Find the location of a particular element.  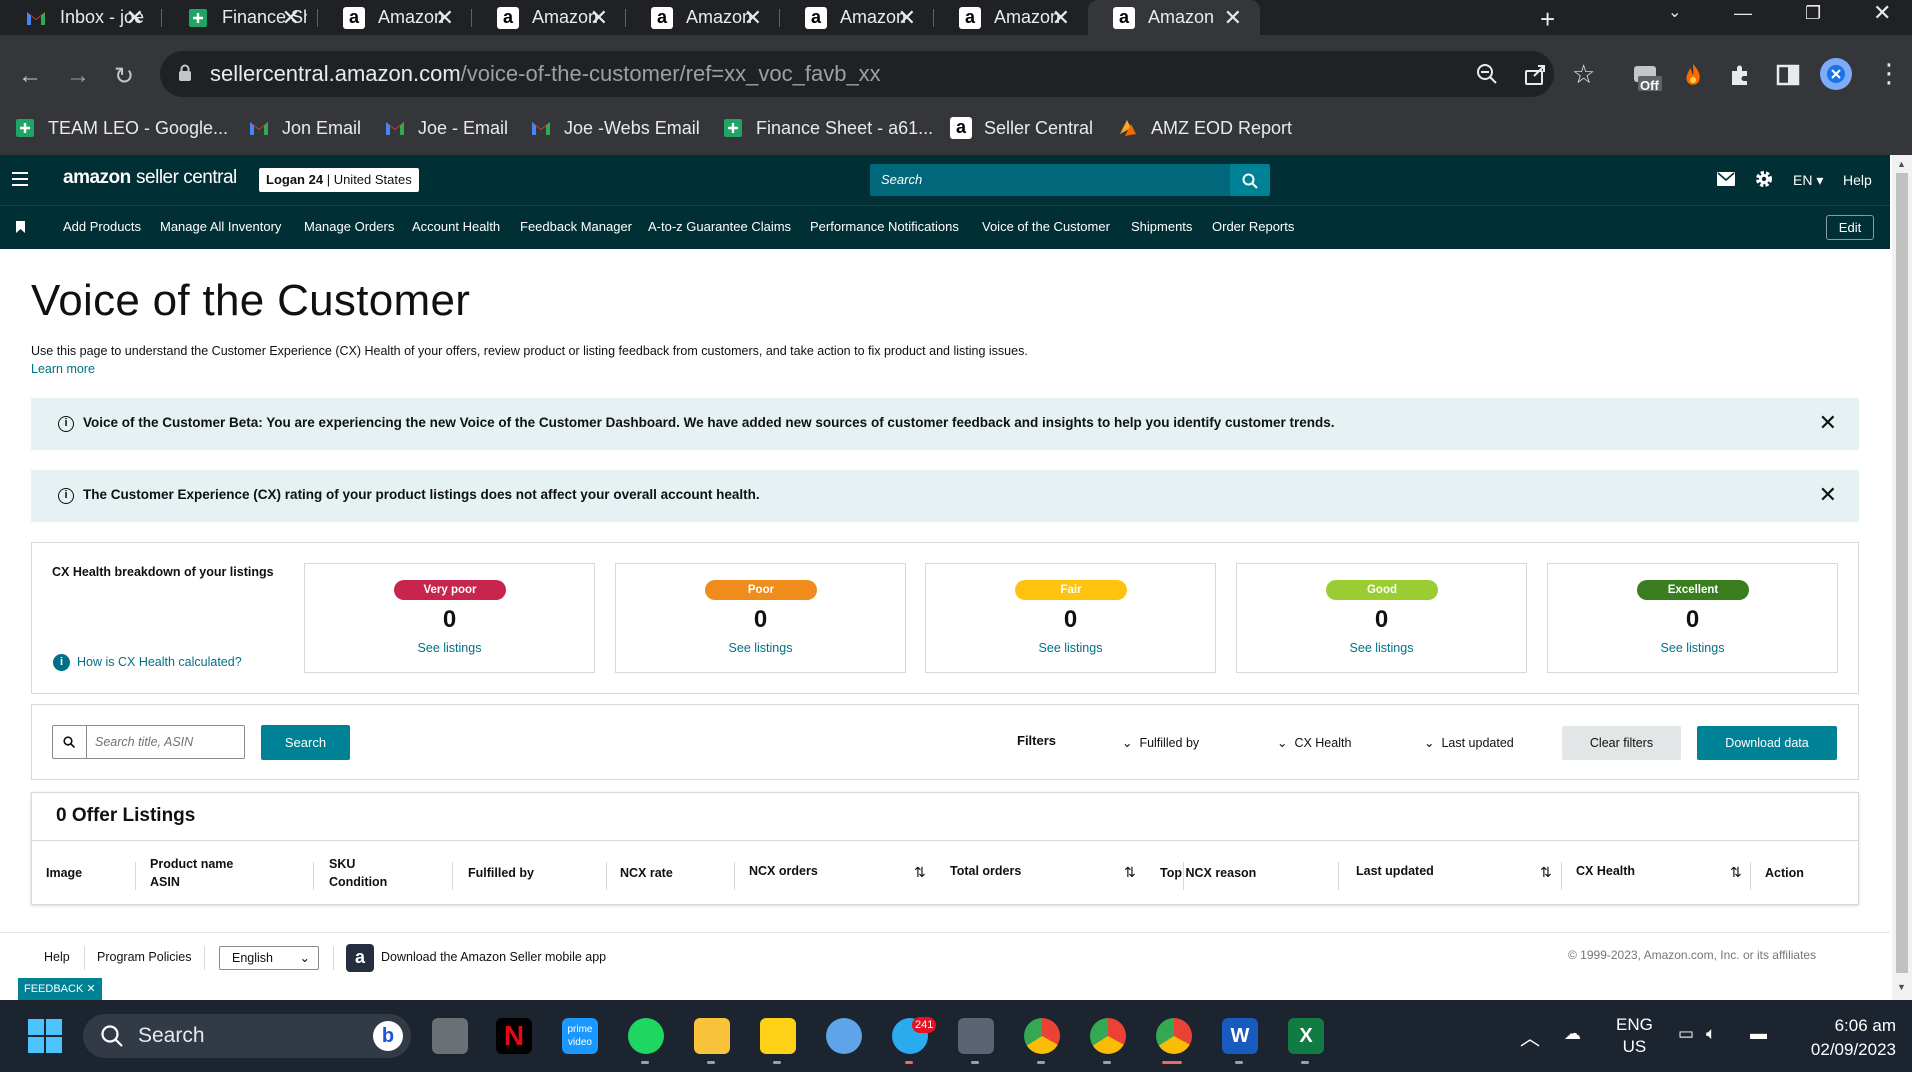

feedback-button: FEEDBACK ✕ is located at coordinates (60, 989).